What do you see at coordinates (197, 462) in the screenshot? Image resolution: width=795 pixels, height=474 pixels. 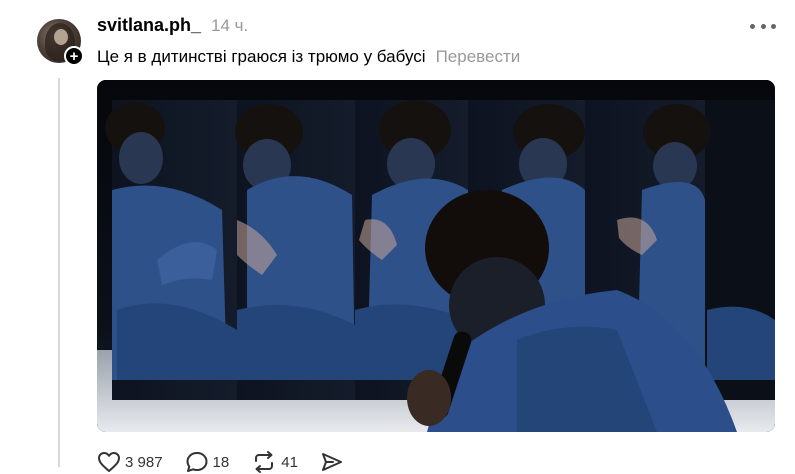 I see `comment-icon` at bounding box center [197, 462].